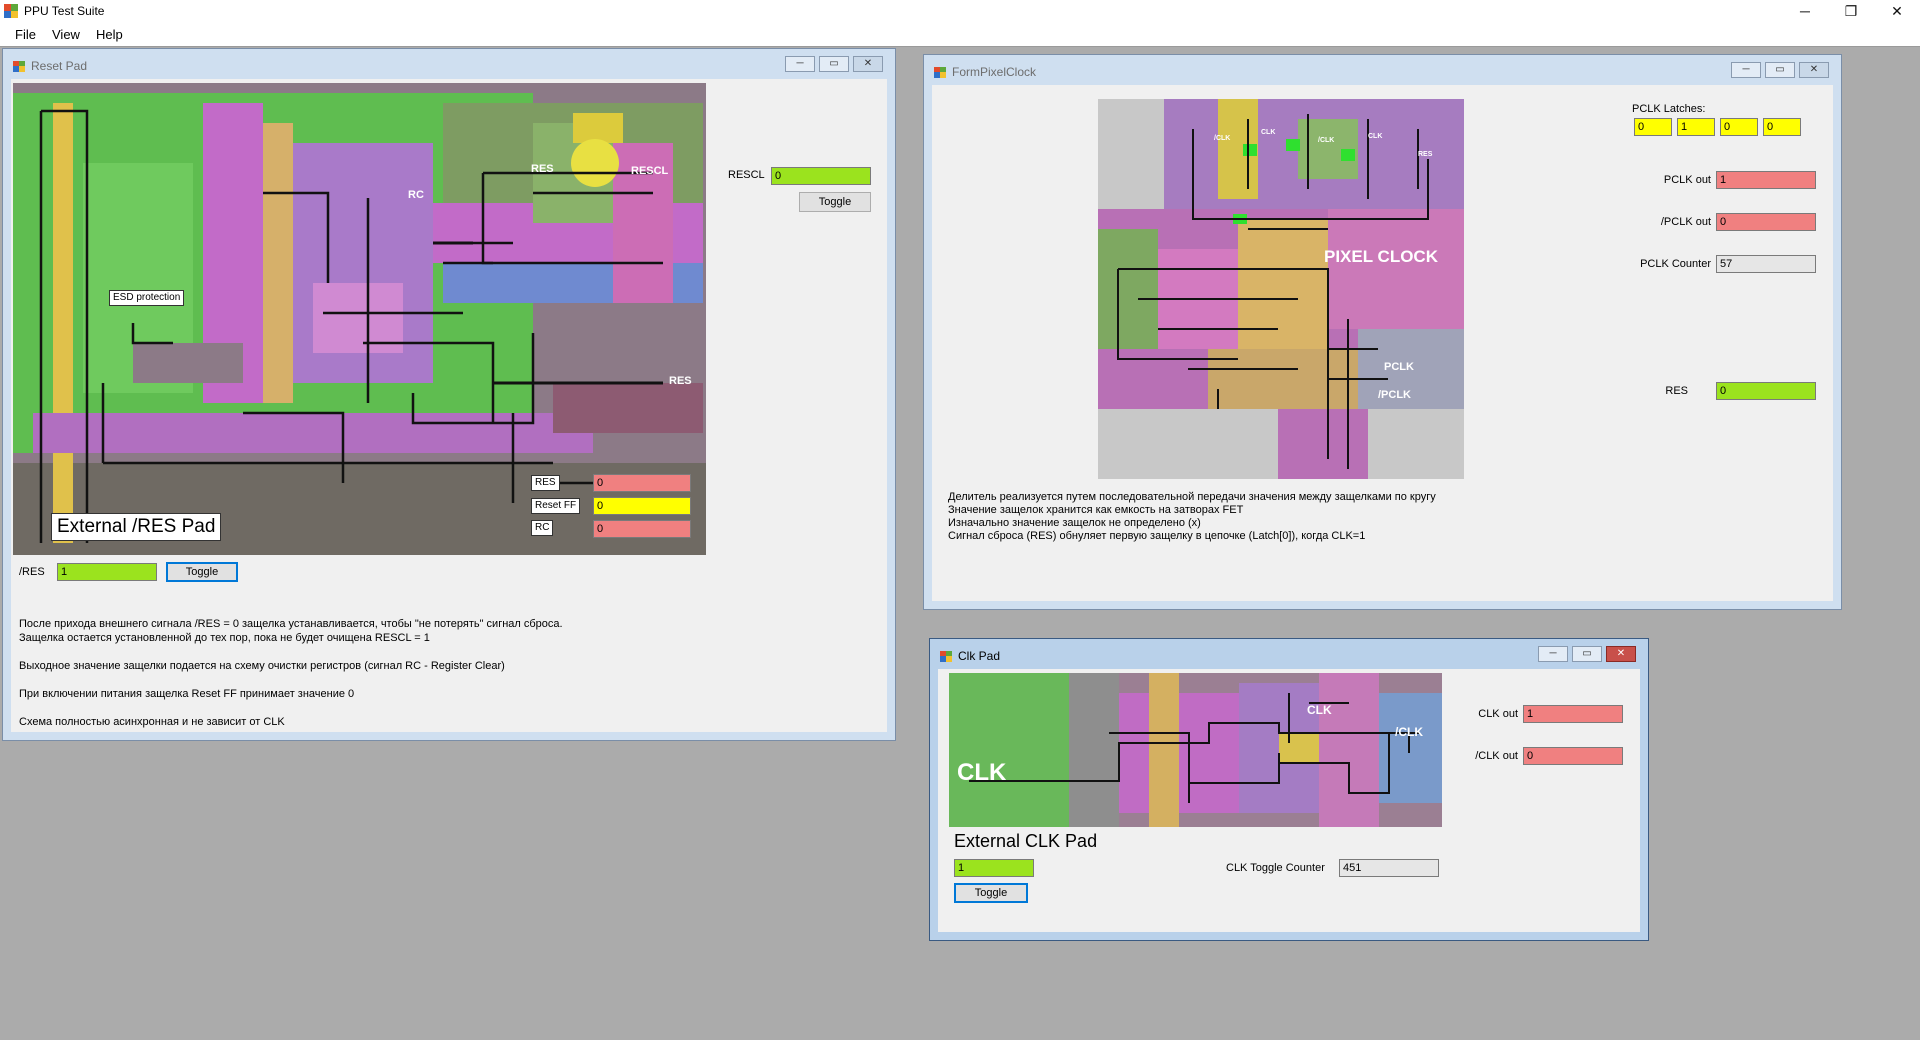  Describe the element at coordinates (32, 572) in the screenshot. I see `nres-label: /RES` at that location.